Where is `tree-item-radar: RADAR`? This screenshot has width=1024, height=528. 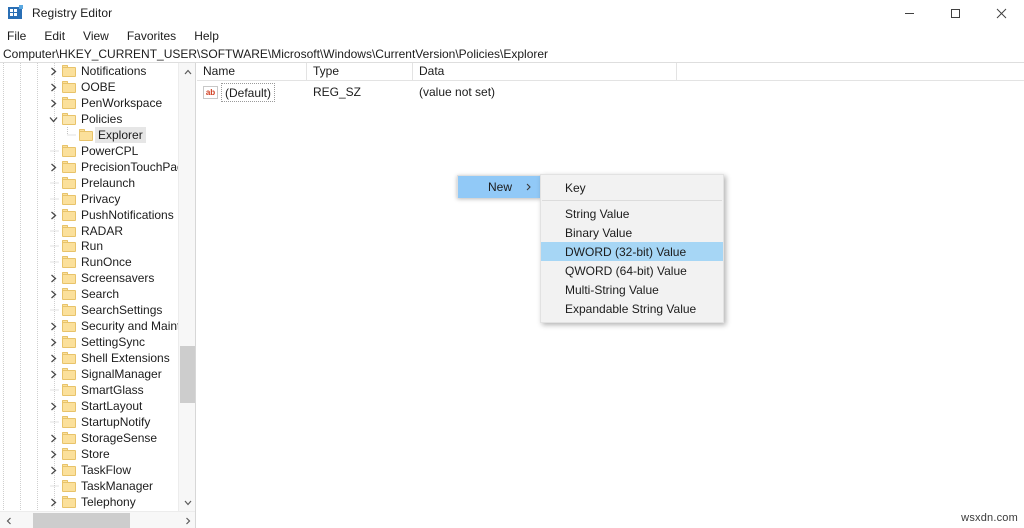
tree-item-radar: RADAR is located at coordinates (89, 231).